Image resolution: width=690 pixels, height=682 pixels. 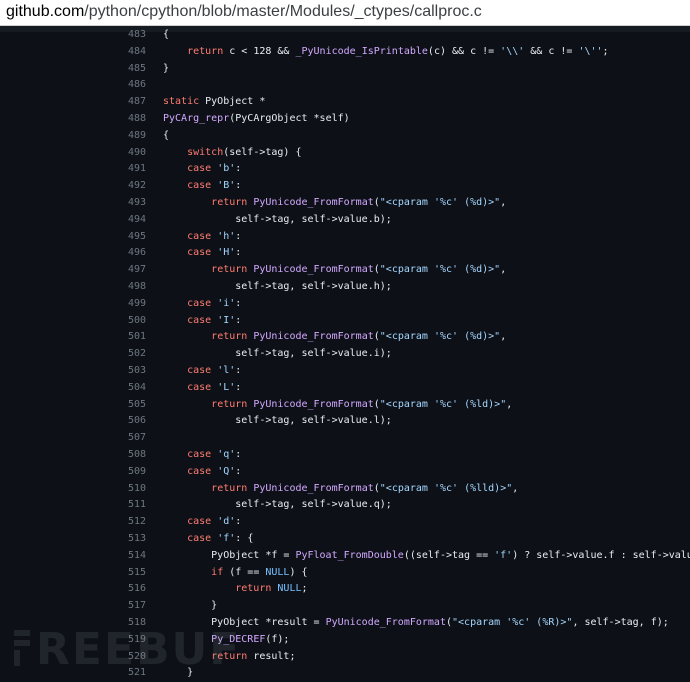 What do you see at coordinates (129, 657) in the screenshot?
I see `line-number: 520` at bounding box center [129, 657].